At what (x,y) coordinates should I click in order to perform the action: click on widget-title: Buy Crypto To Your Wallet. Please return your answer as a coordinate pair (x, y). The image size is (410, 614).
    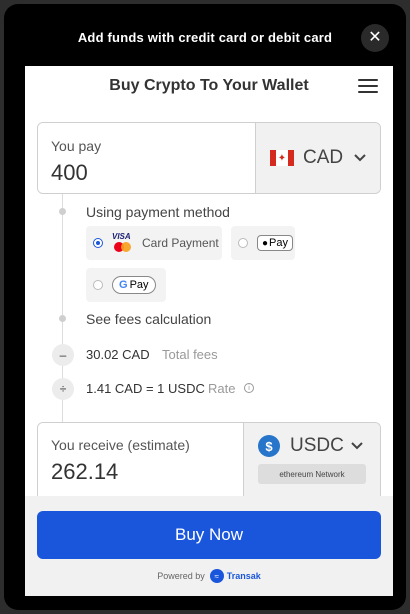
    Looking at the image, I should click on (209, 85).